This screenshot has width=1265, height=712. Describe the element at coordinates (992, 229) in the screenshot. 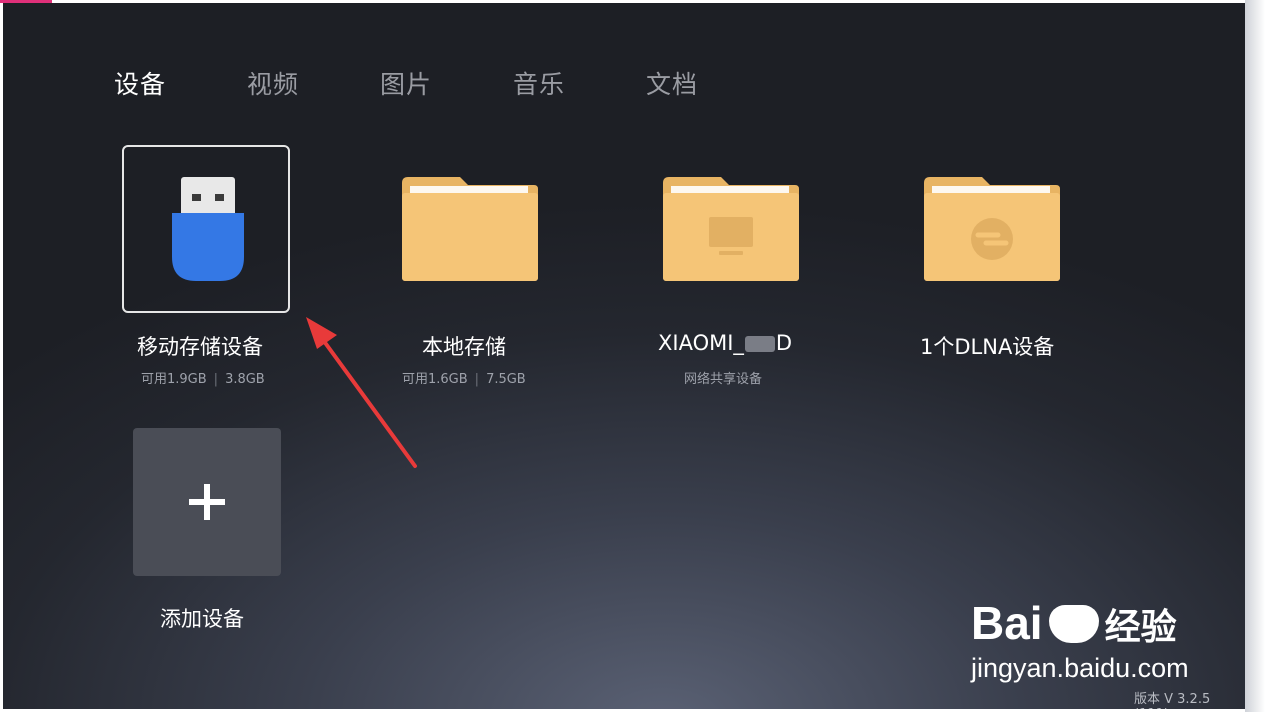

I see `dlna-folder-icon` at that location.